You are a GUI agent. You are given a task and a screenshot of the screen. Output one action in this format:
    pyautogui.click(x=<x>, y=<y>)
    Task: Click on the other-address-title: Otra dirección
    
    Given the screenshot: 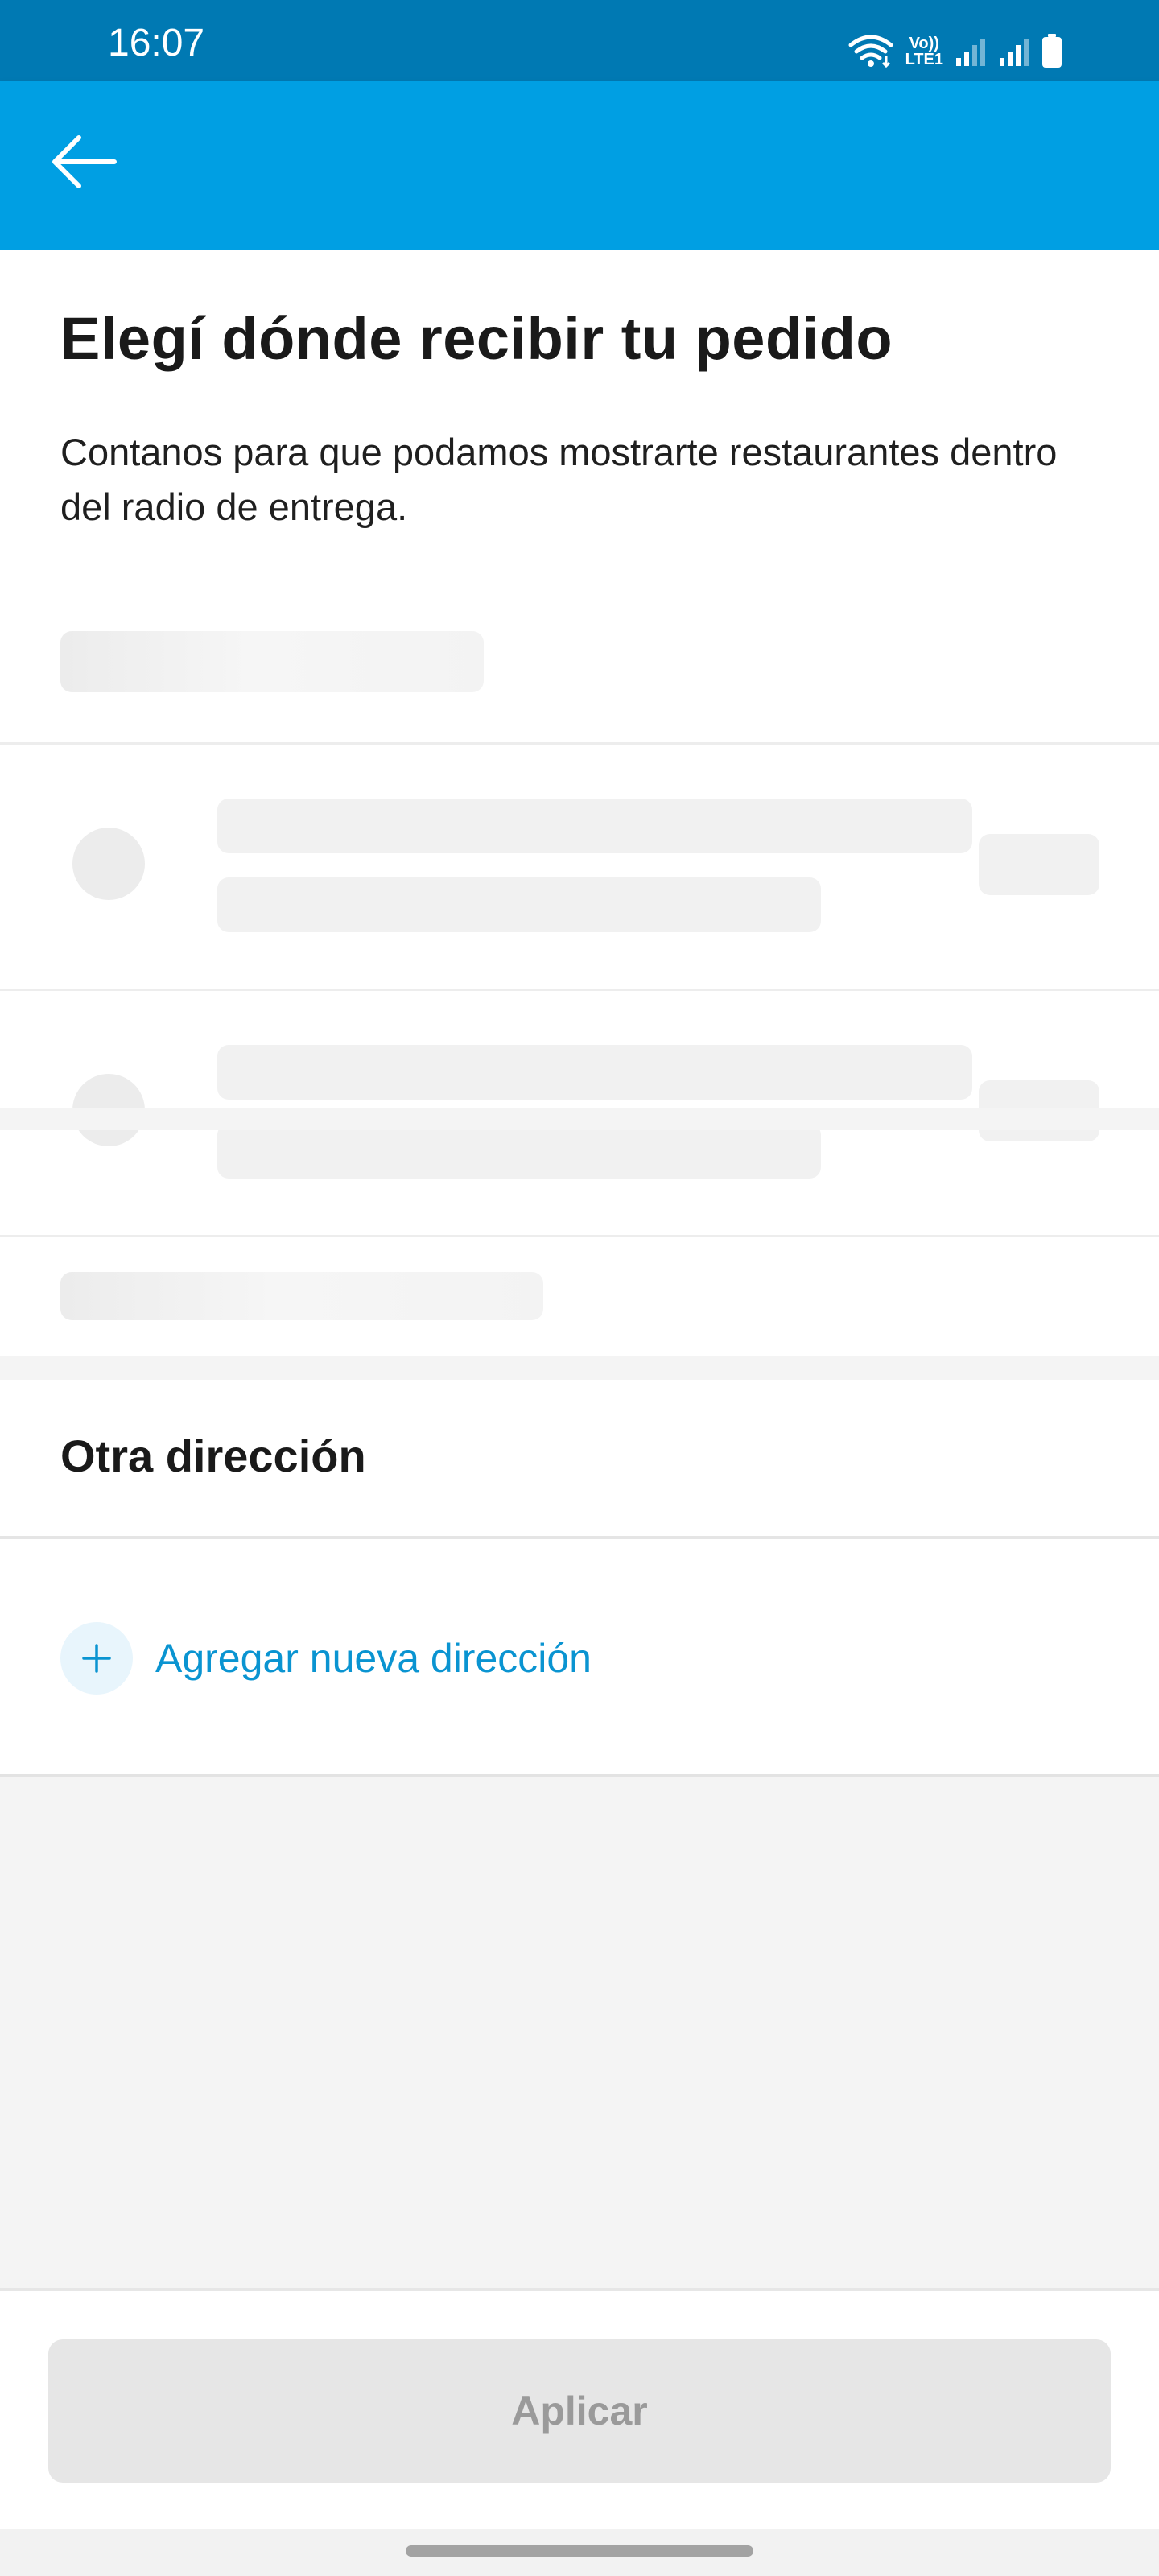 What is the action you would take?
    pyautogui.click(x=213, y=1455)
    